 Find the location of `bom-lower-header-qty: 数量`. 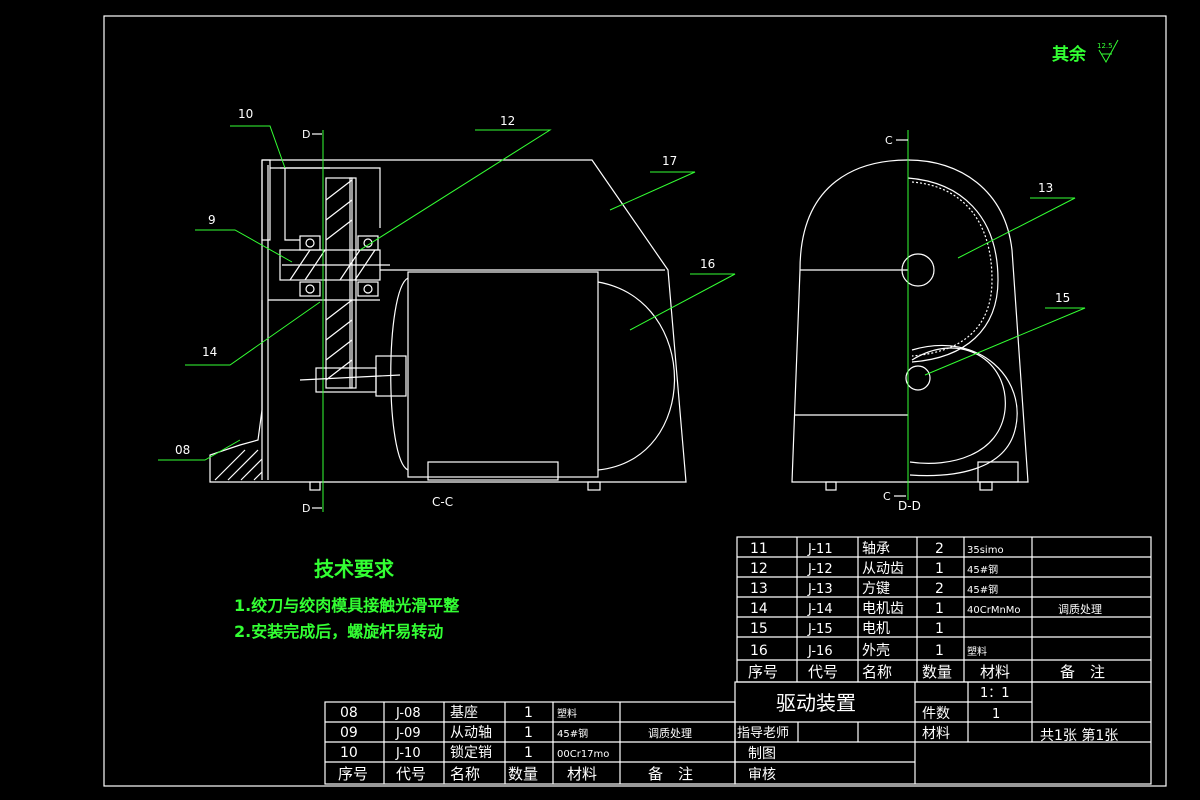

bom-lower-header-qty: 数量 is located at coordinates (523, 774).